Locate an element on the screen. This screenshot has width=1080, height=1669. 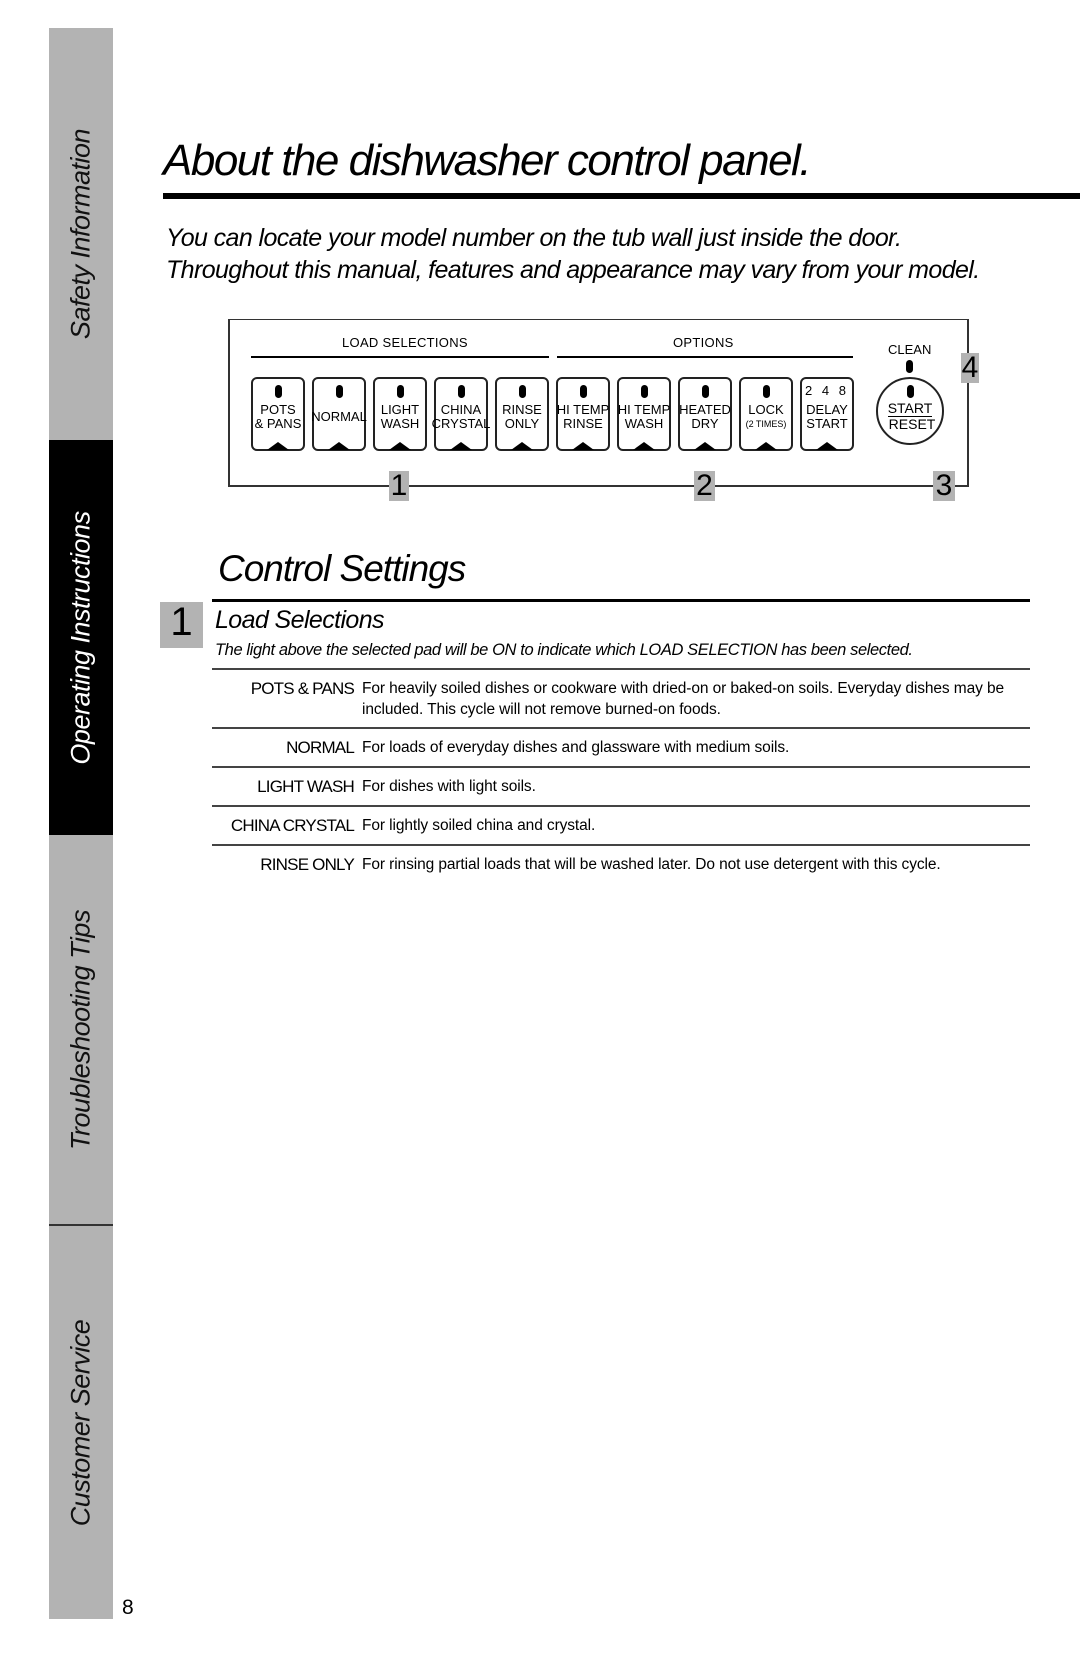
subsection-title: Load Selections is located at coordinates (300, 620).